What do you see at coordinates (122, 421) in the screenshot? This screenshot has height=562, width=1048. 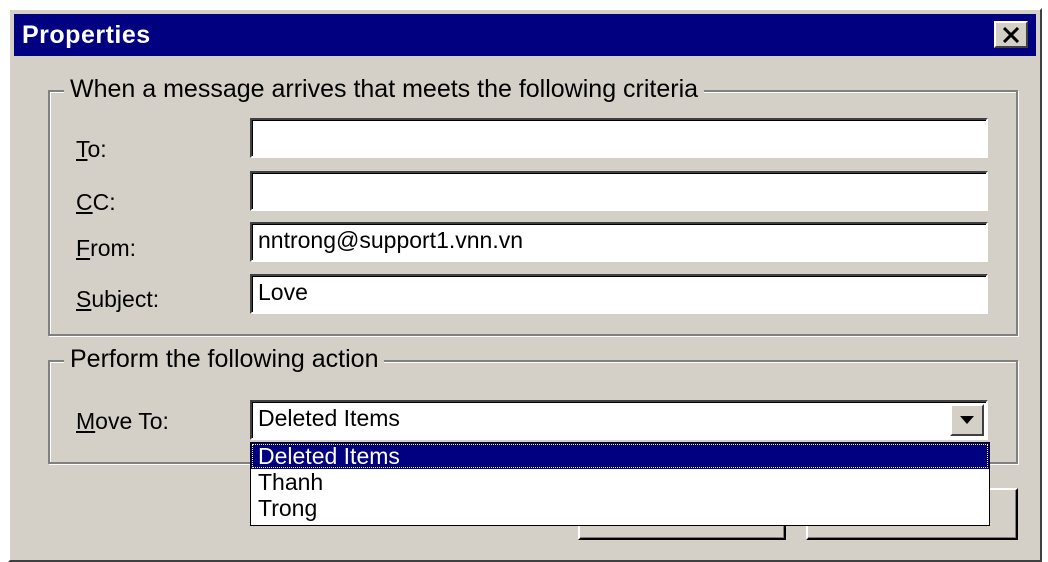 I see `move-to-label: Move To:` at bounding box center [122, 421].